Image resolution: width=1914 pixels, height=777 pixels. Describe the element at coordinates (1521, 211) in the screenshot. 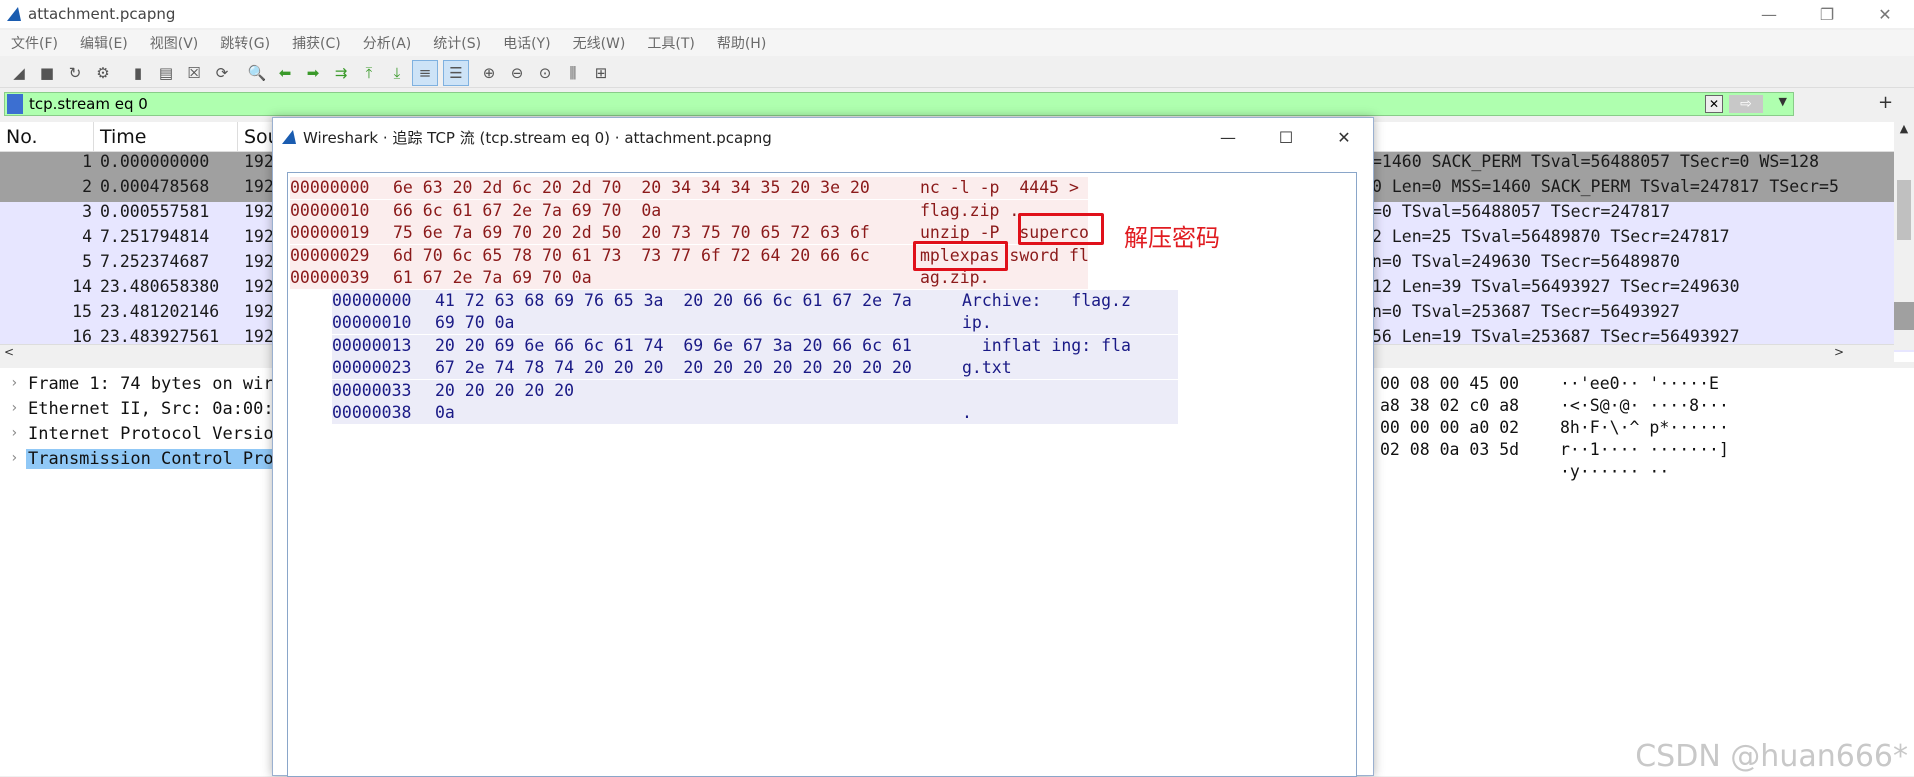

I see `packet-info: =0 TSval=56488057 TSecr=247817` at that location.